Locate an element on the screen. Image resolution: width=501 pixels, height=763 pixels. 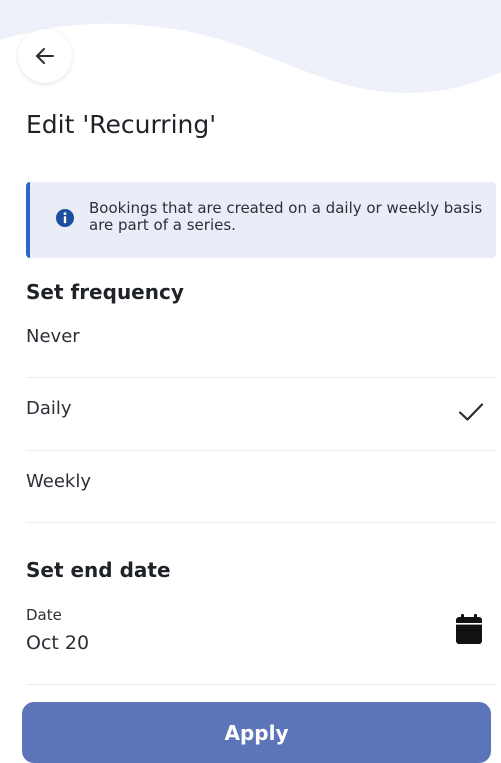
info-icon is located at coordinates (65, 218).